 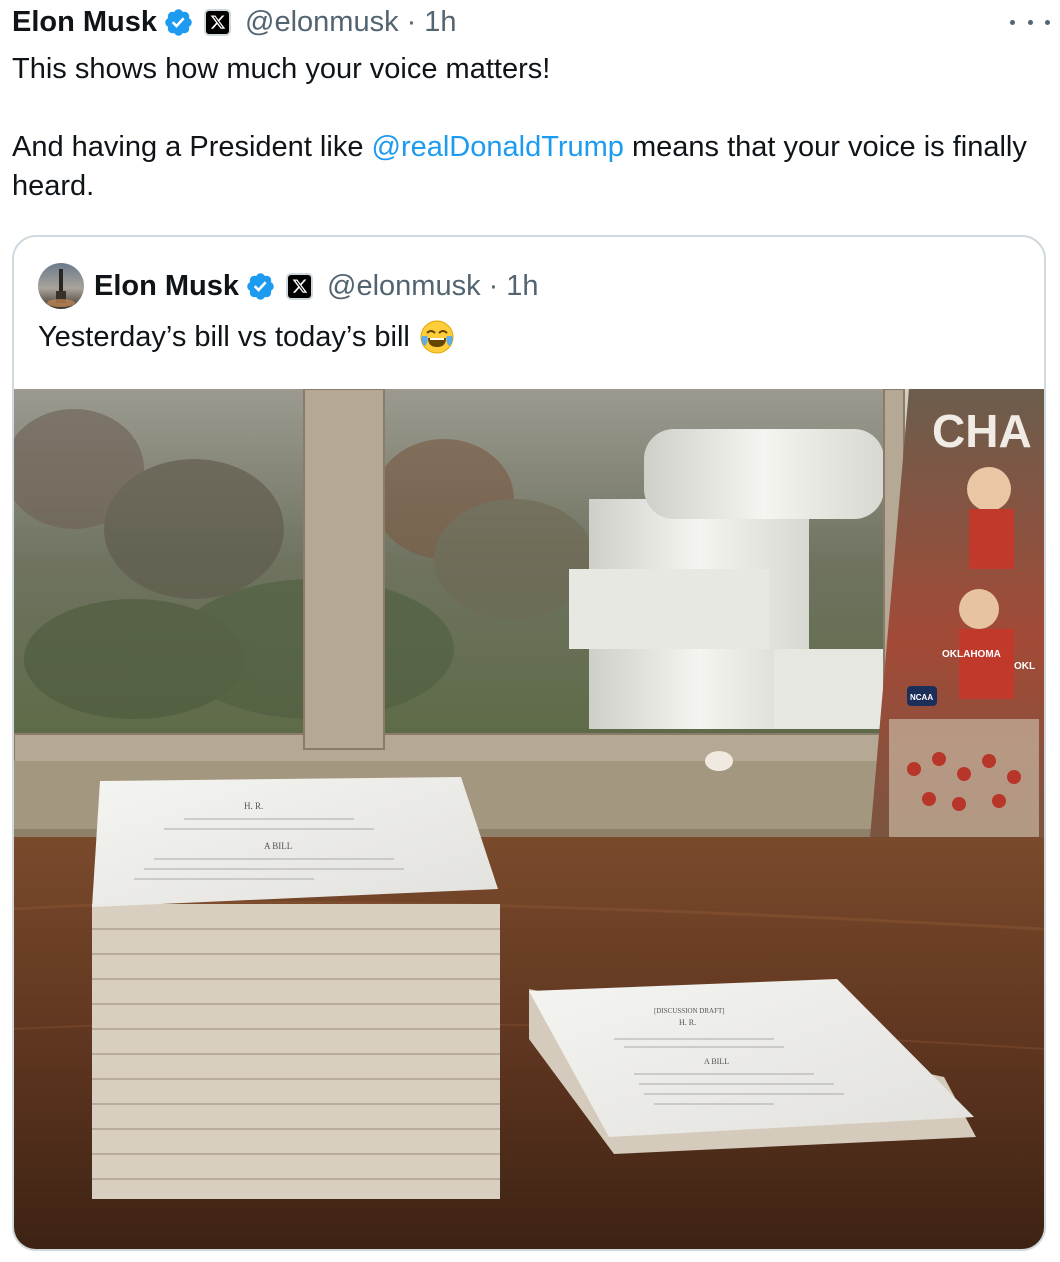 I want to click on poster-jersey-text: OKLAHOMA, so click(x=971, y=654).